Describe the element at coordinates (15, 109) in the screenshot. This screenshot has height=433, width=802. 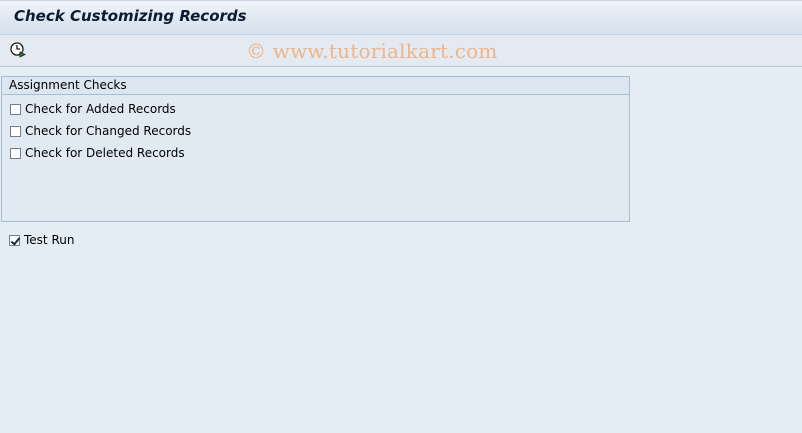
I see `check-added-checkbox` at that location.